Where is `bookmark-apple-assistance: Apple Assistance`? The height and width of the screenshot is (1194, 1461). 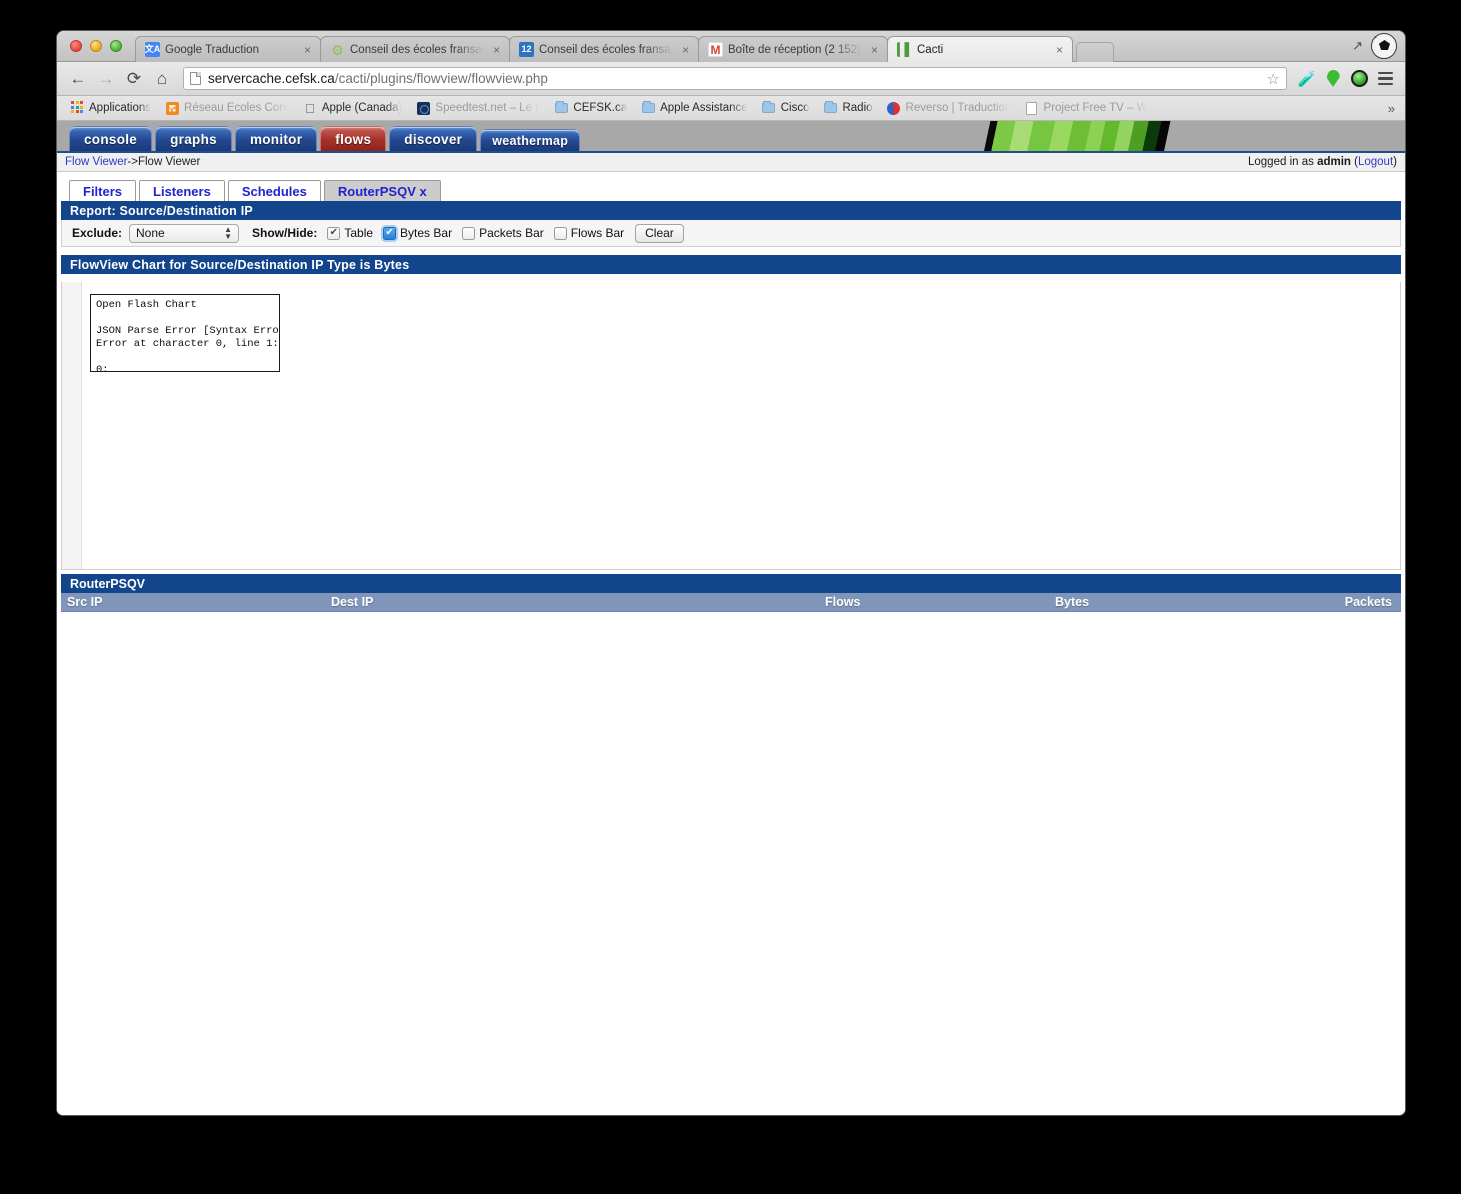
bookmark-apple-assistance: Apple Assistance is located at coordinates (694, 108).